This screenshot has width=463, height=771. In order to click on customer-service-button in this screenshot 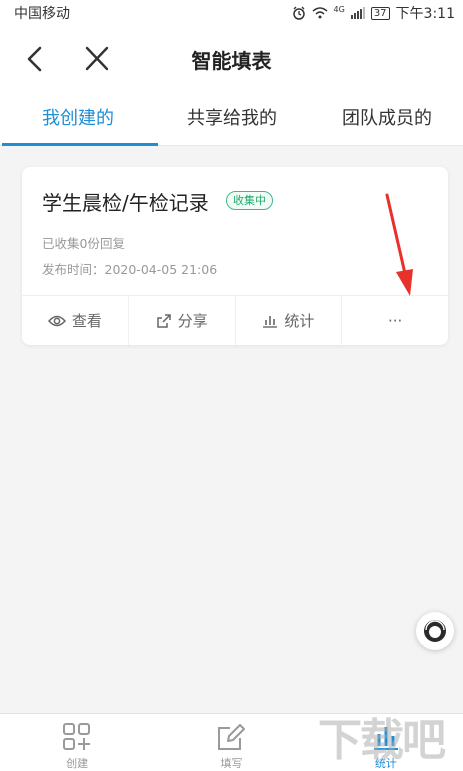, I will do `click(435, 631)`.